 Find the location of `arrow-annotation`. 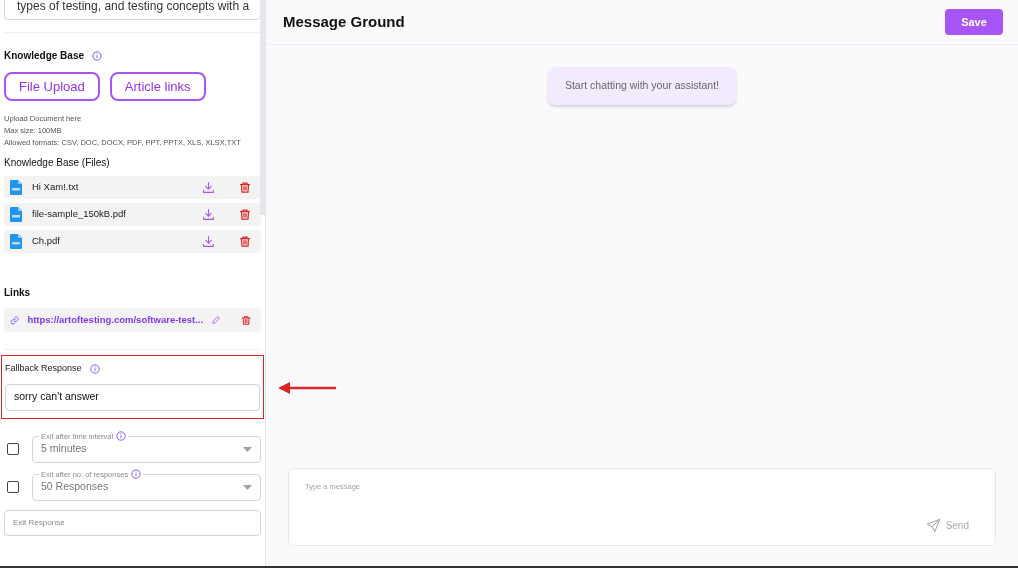

arrow-annotation is located at coordinates (308, 388).